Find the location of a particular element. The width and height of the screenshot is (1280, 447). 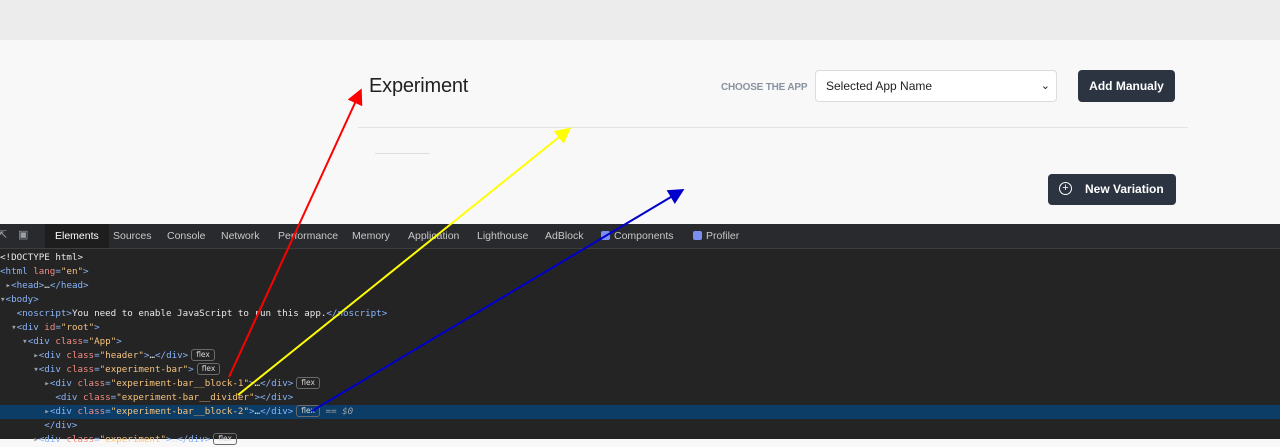

new-variation-button: + New Variation is located at coordinates (1112, 189).